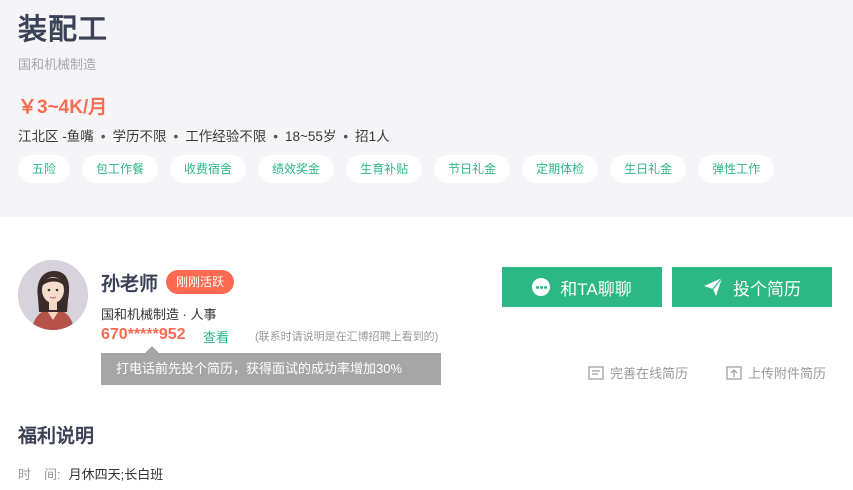 The height and width of the screenshot is (490, 853). I want to click on upload-icon, so click(734, 372).